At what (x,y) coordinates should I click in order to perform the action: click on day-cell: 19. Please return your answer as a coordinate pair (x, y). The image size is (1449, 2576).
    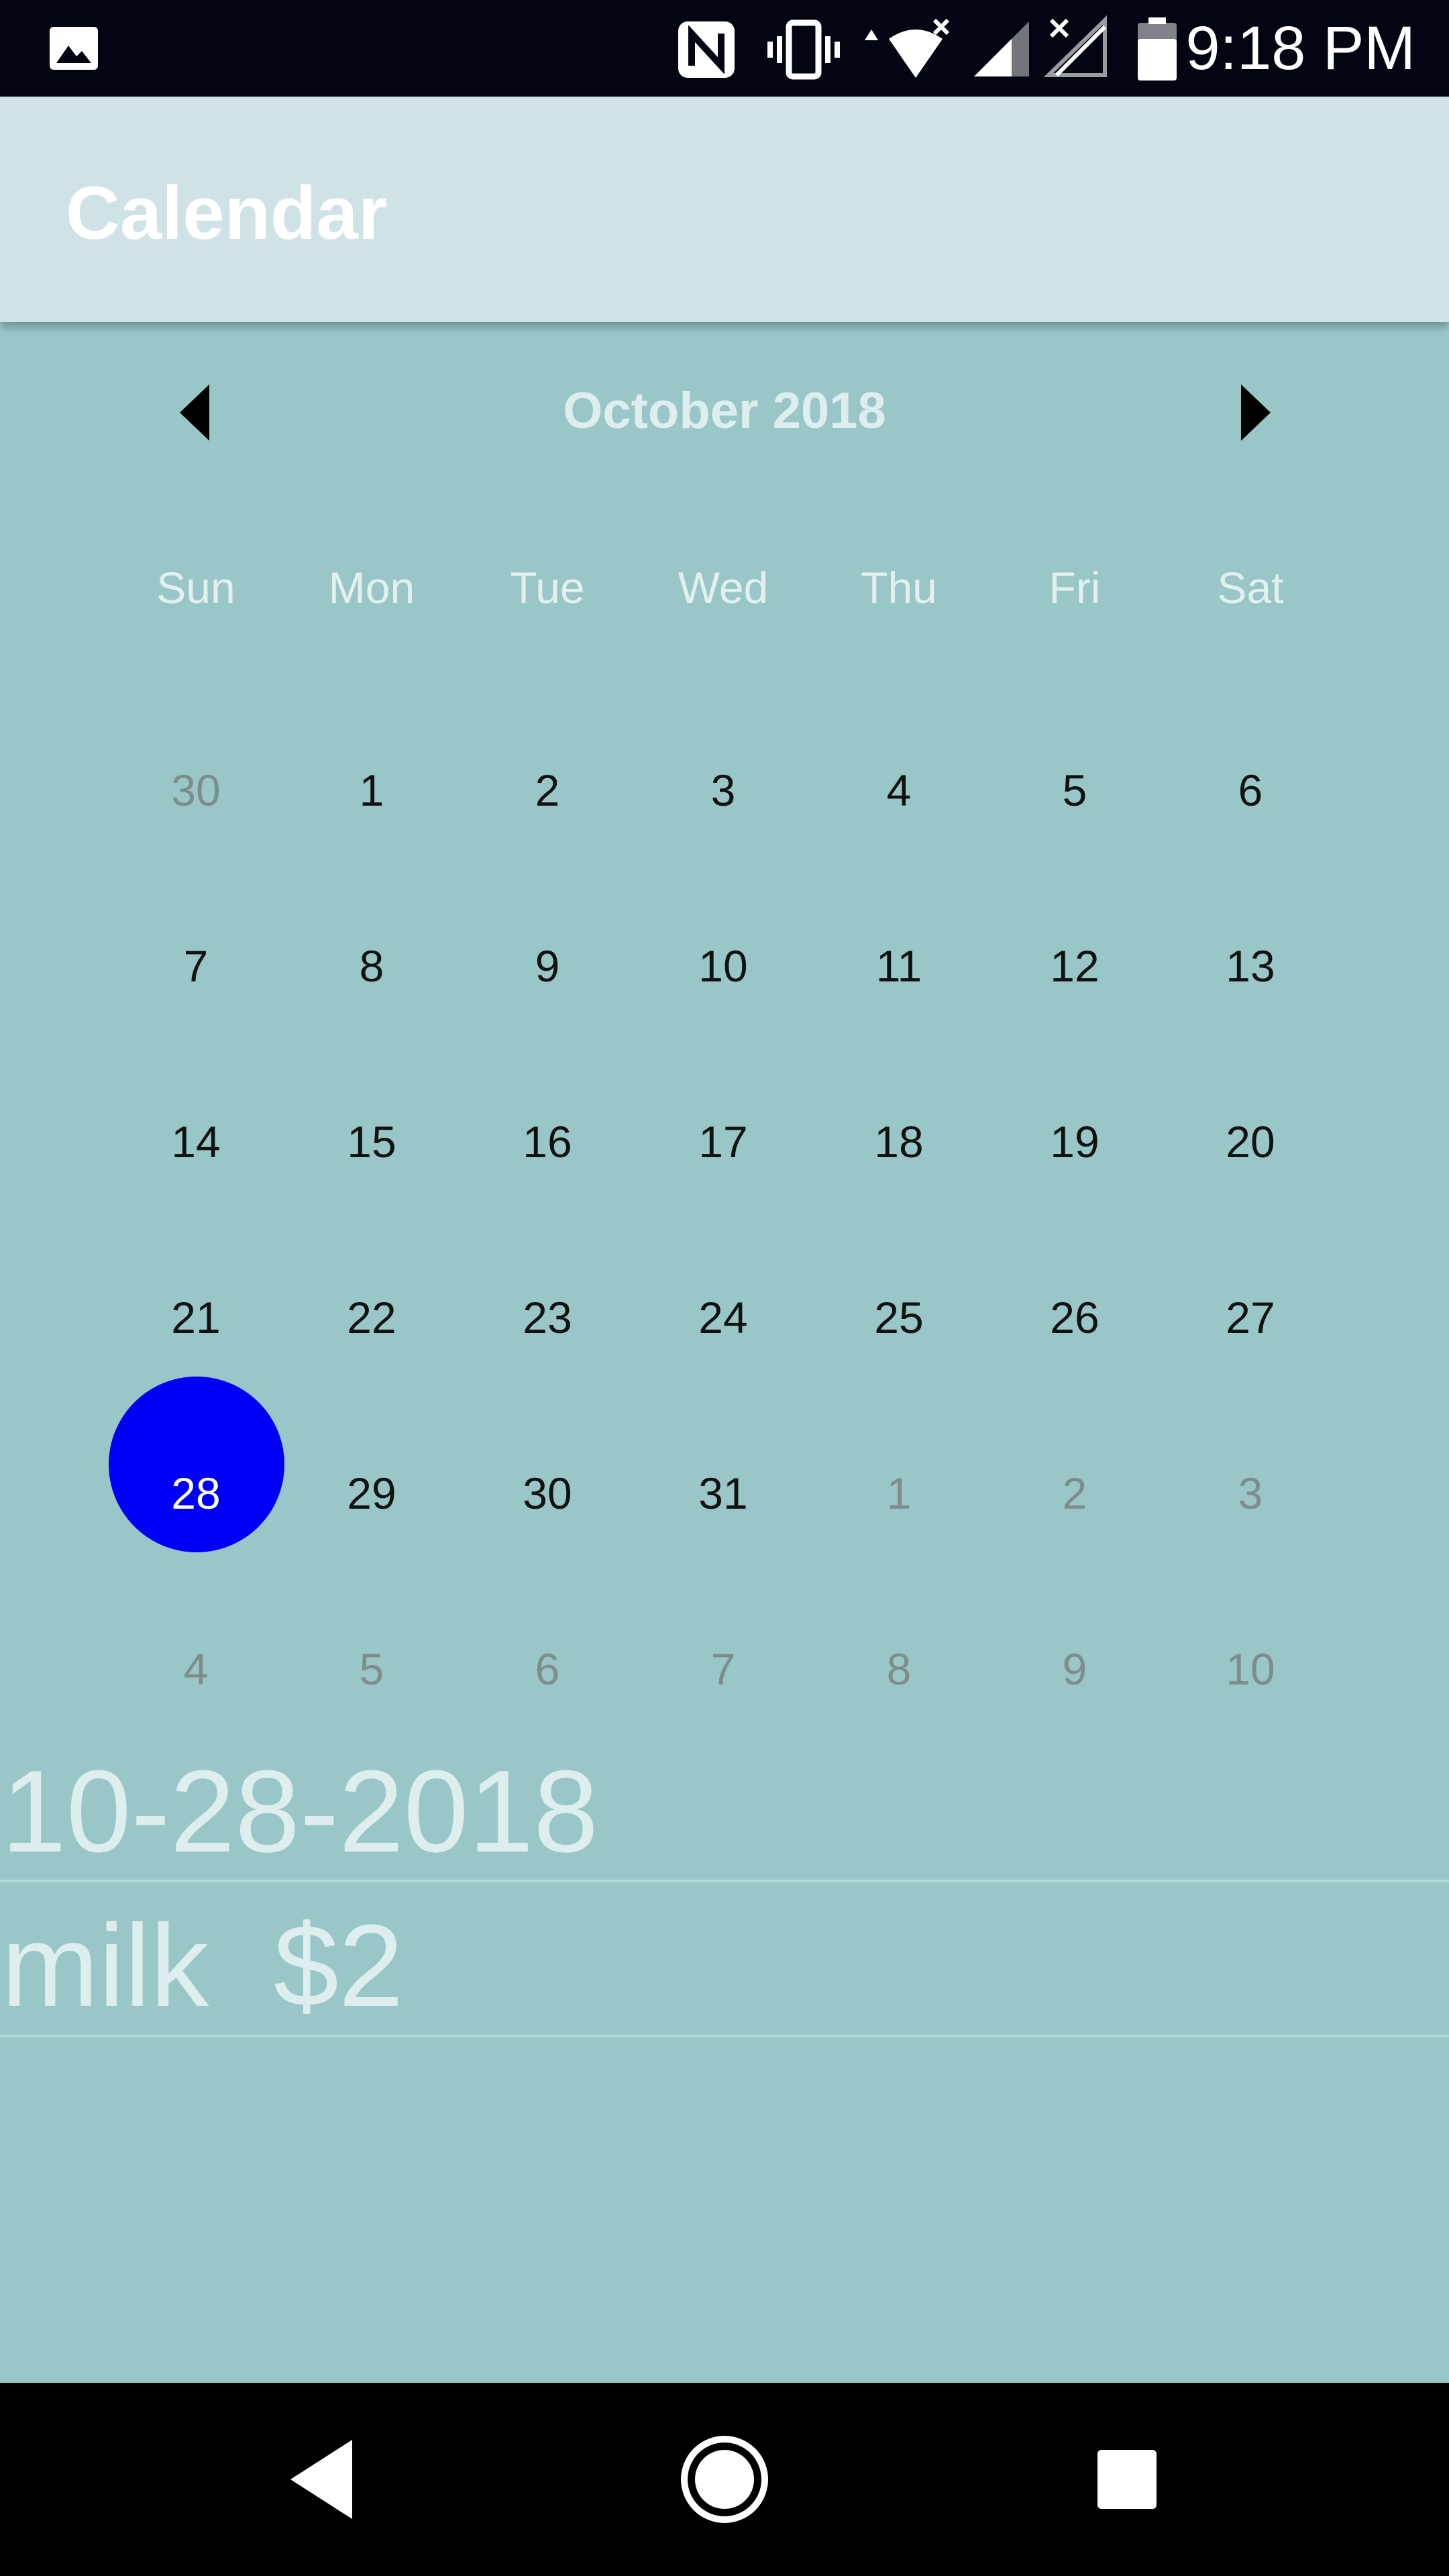
    Looking at the image, I should click on (1075, 1142).